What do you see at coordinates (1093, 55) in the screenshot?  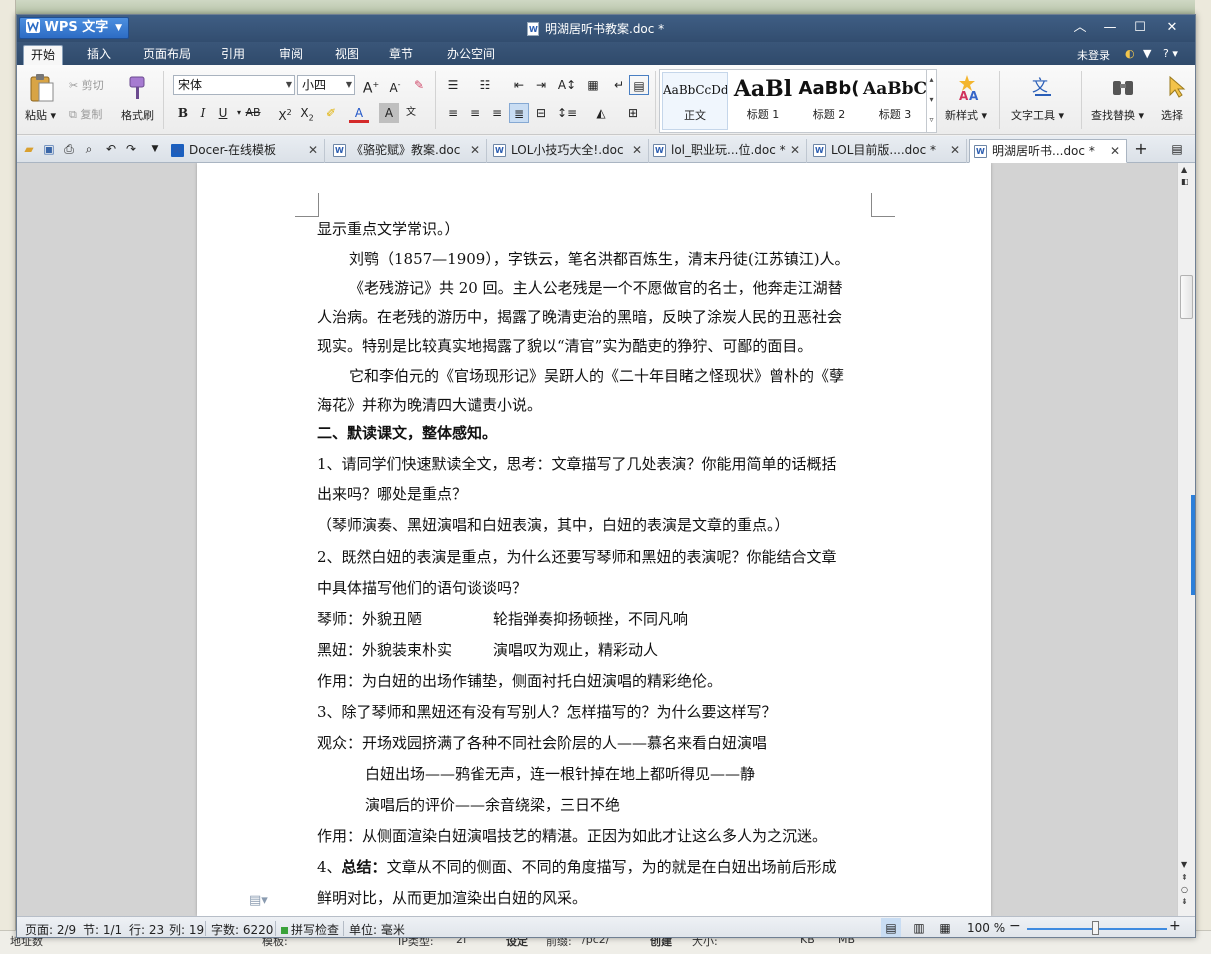 I see `login-link: 未登录` at bounding box center [1093, 55].